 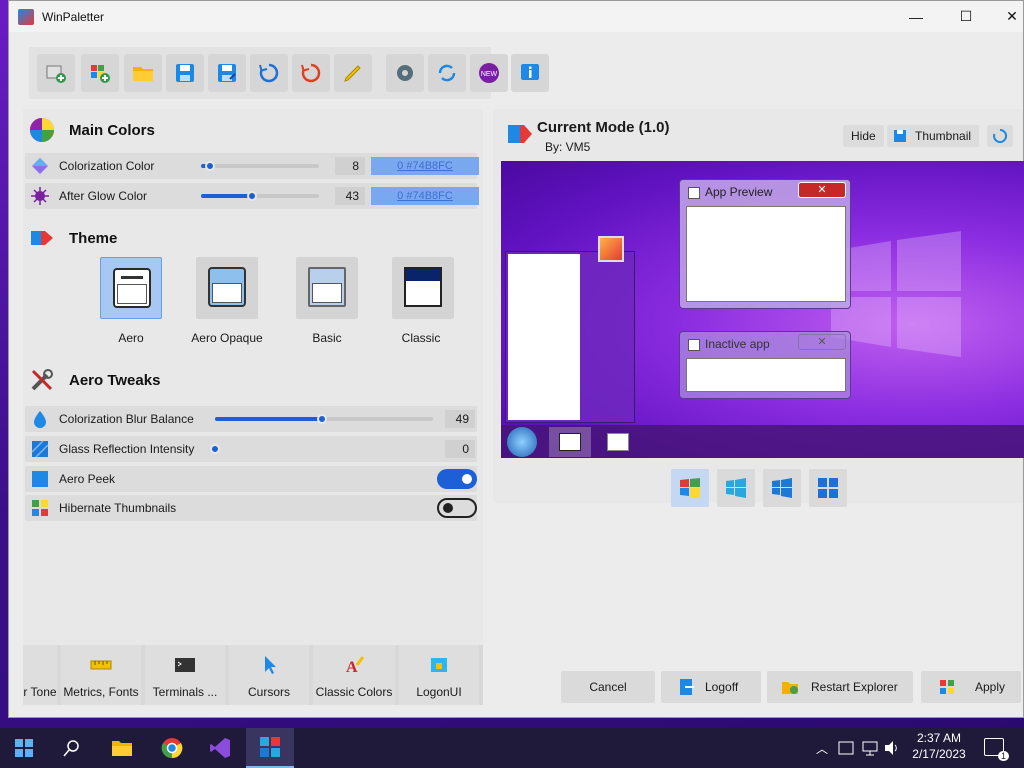 What do you see at coordinates (270, 665) in the screenshot?
I see `cursor-icon` at bounding box center [270, 665].